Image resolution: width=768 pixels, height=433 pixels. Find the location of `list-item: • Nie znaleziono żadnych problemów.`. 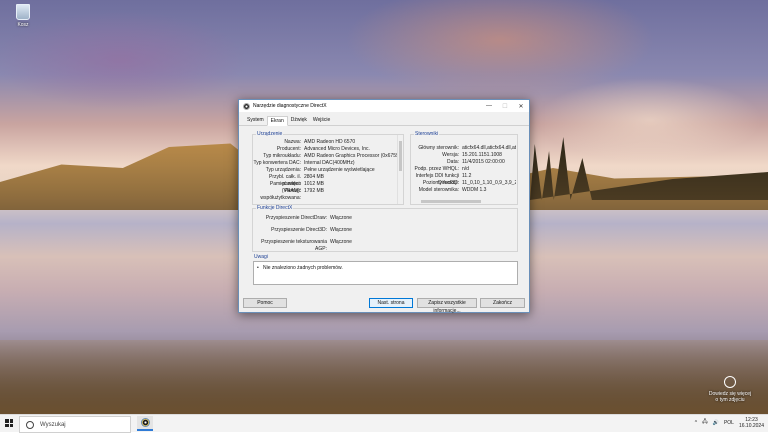

list-item: • Nie znaleziono żadnych problemów. is located at coordinates (300, 268).